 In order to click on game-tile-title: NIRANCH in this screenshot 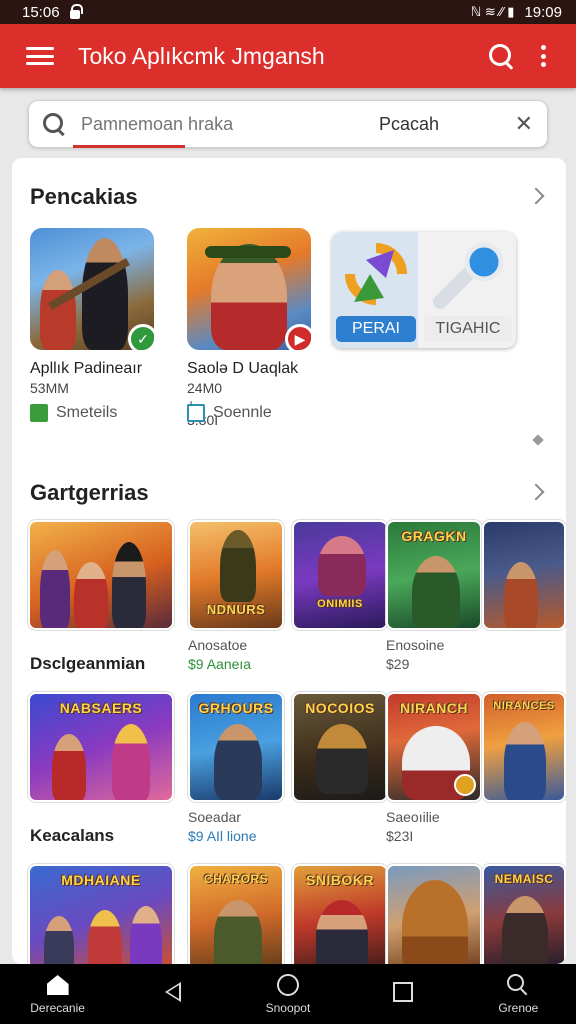, I will do `click(434, 708)`.